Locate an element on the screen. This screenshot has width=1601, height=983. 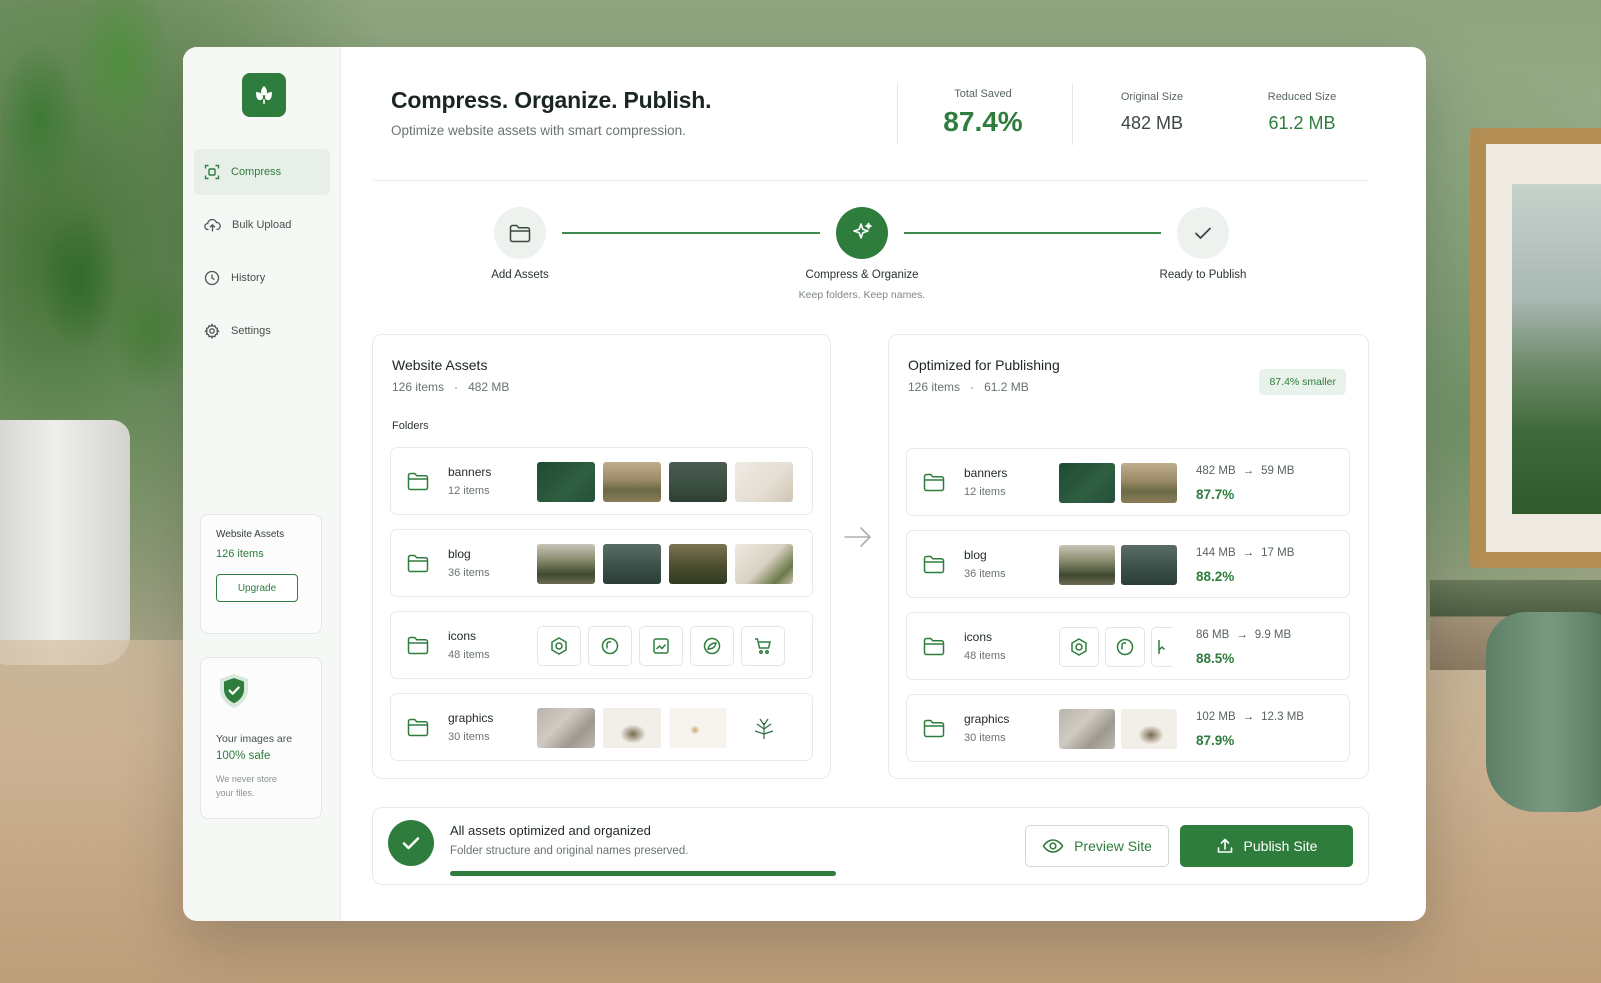
optimized-row-blog: blog 36 items 144 MB → 17 MB 88.2% is located at coordinates (1128, 564).